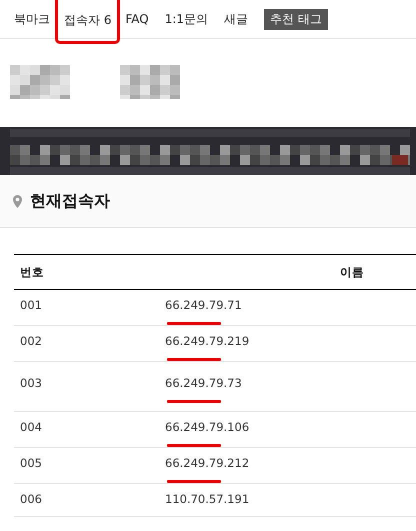 This screenshot has height=531, width=416. I want to click on table-cell: 002, so click(89, 344).